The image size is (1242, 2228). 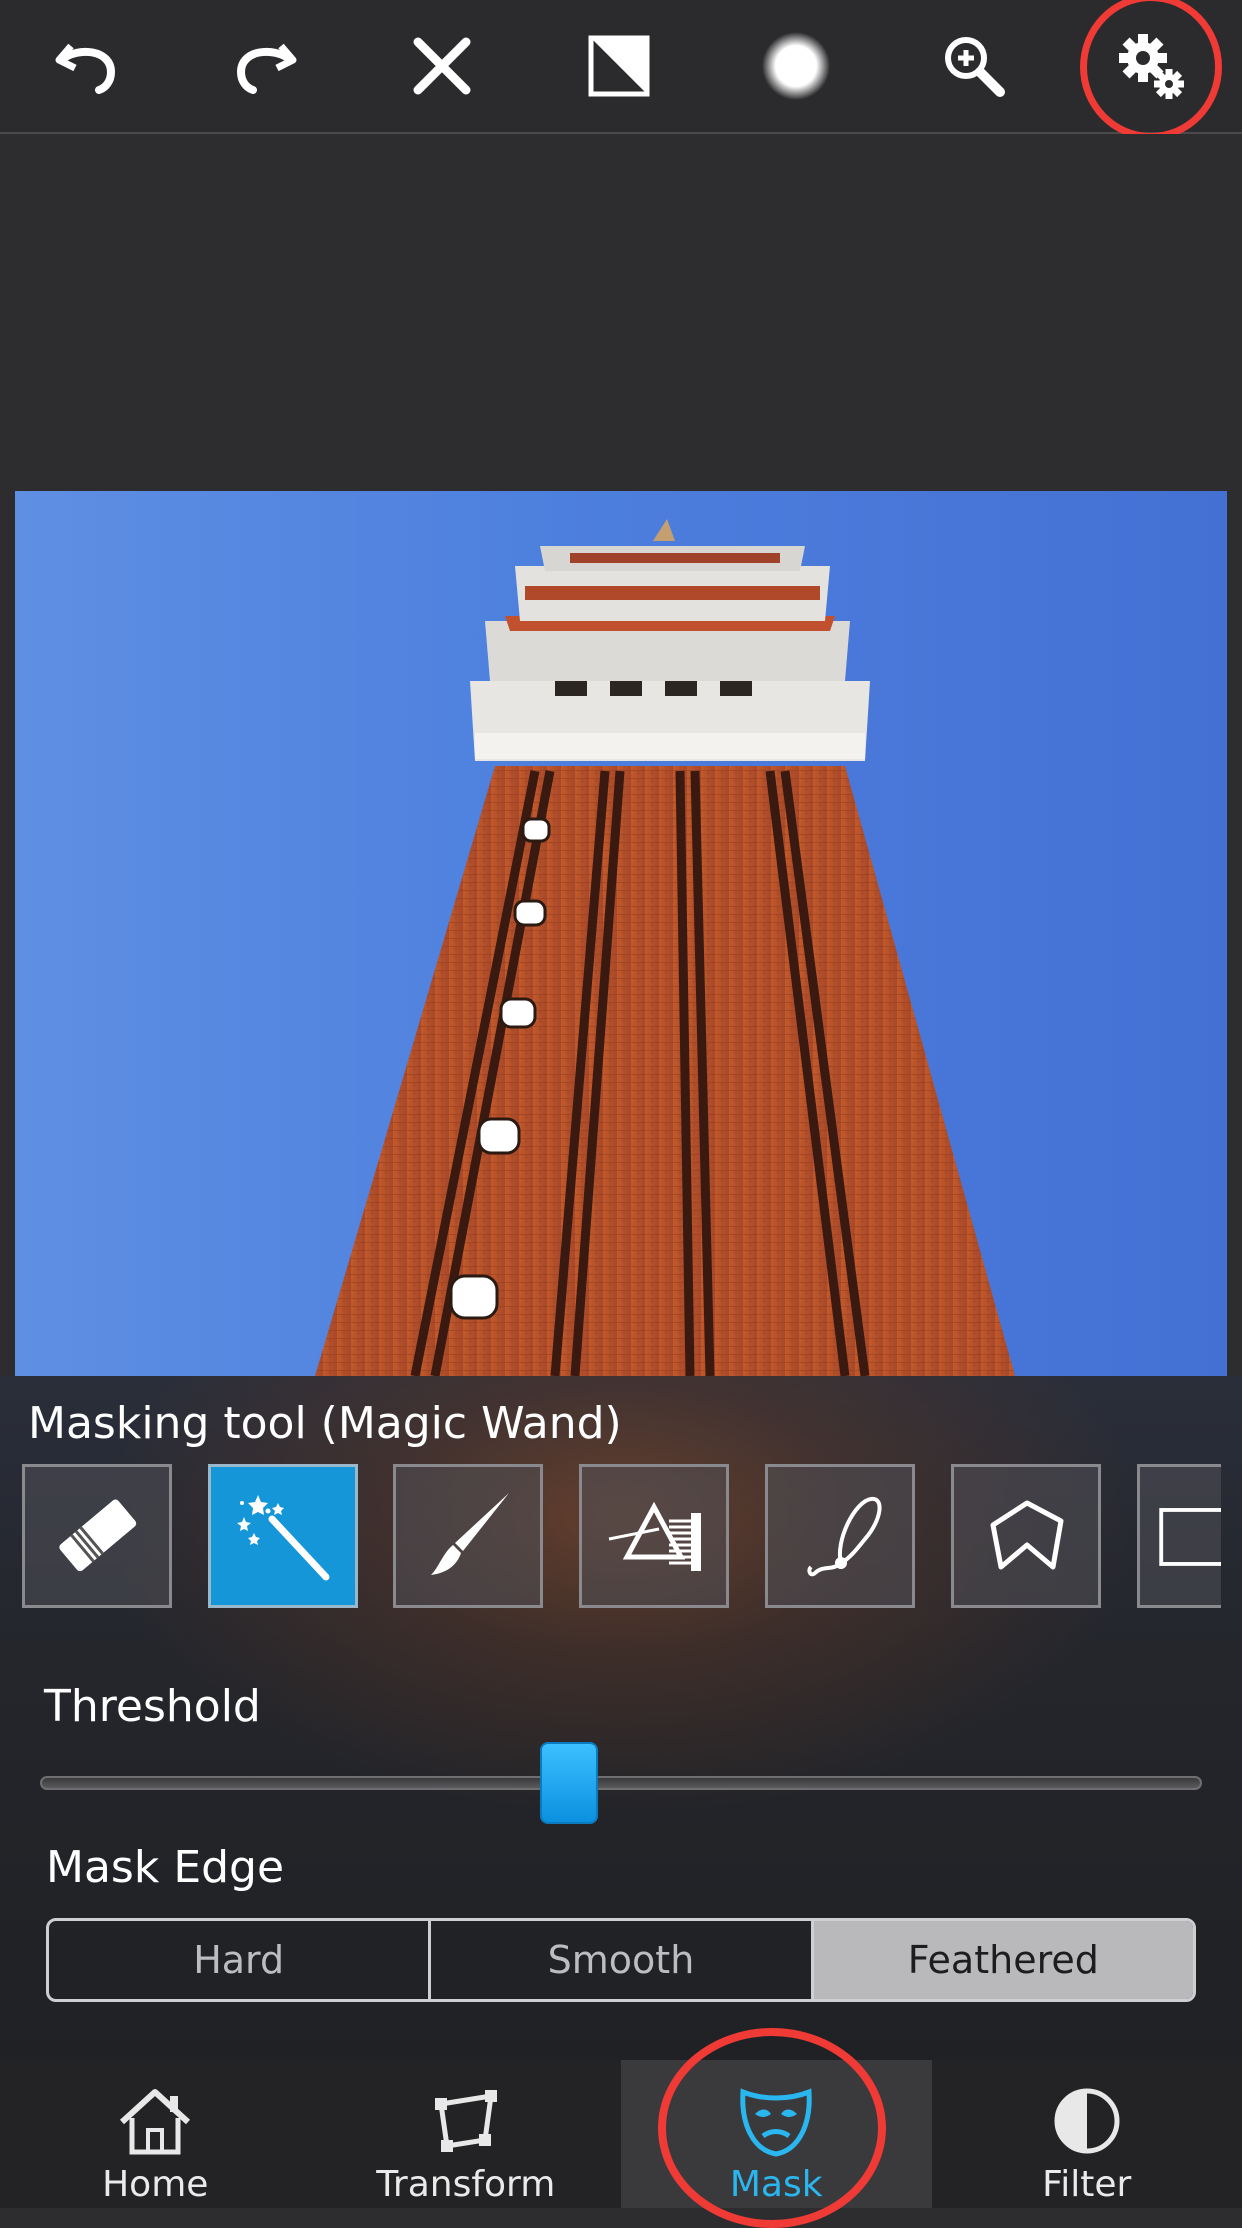 I want to click on tool-polygon, so click(x=1026, y=1536).